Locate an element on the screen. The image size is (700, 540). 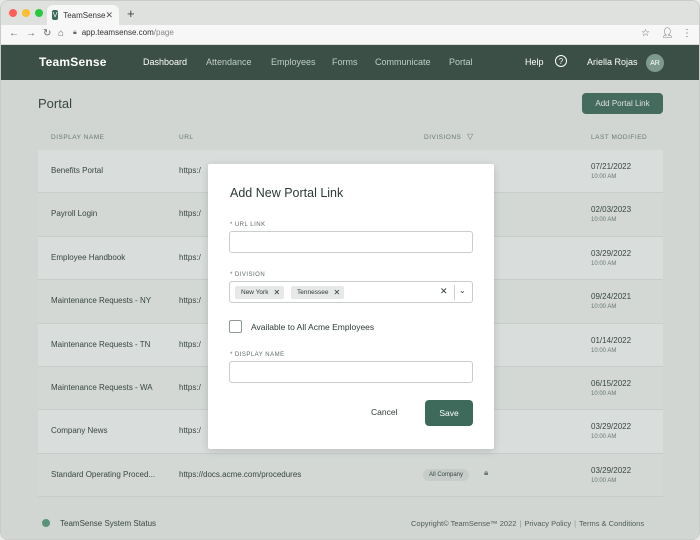
tab-title: TeamSense is located at coordinates (84, 15).